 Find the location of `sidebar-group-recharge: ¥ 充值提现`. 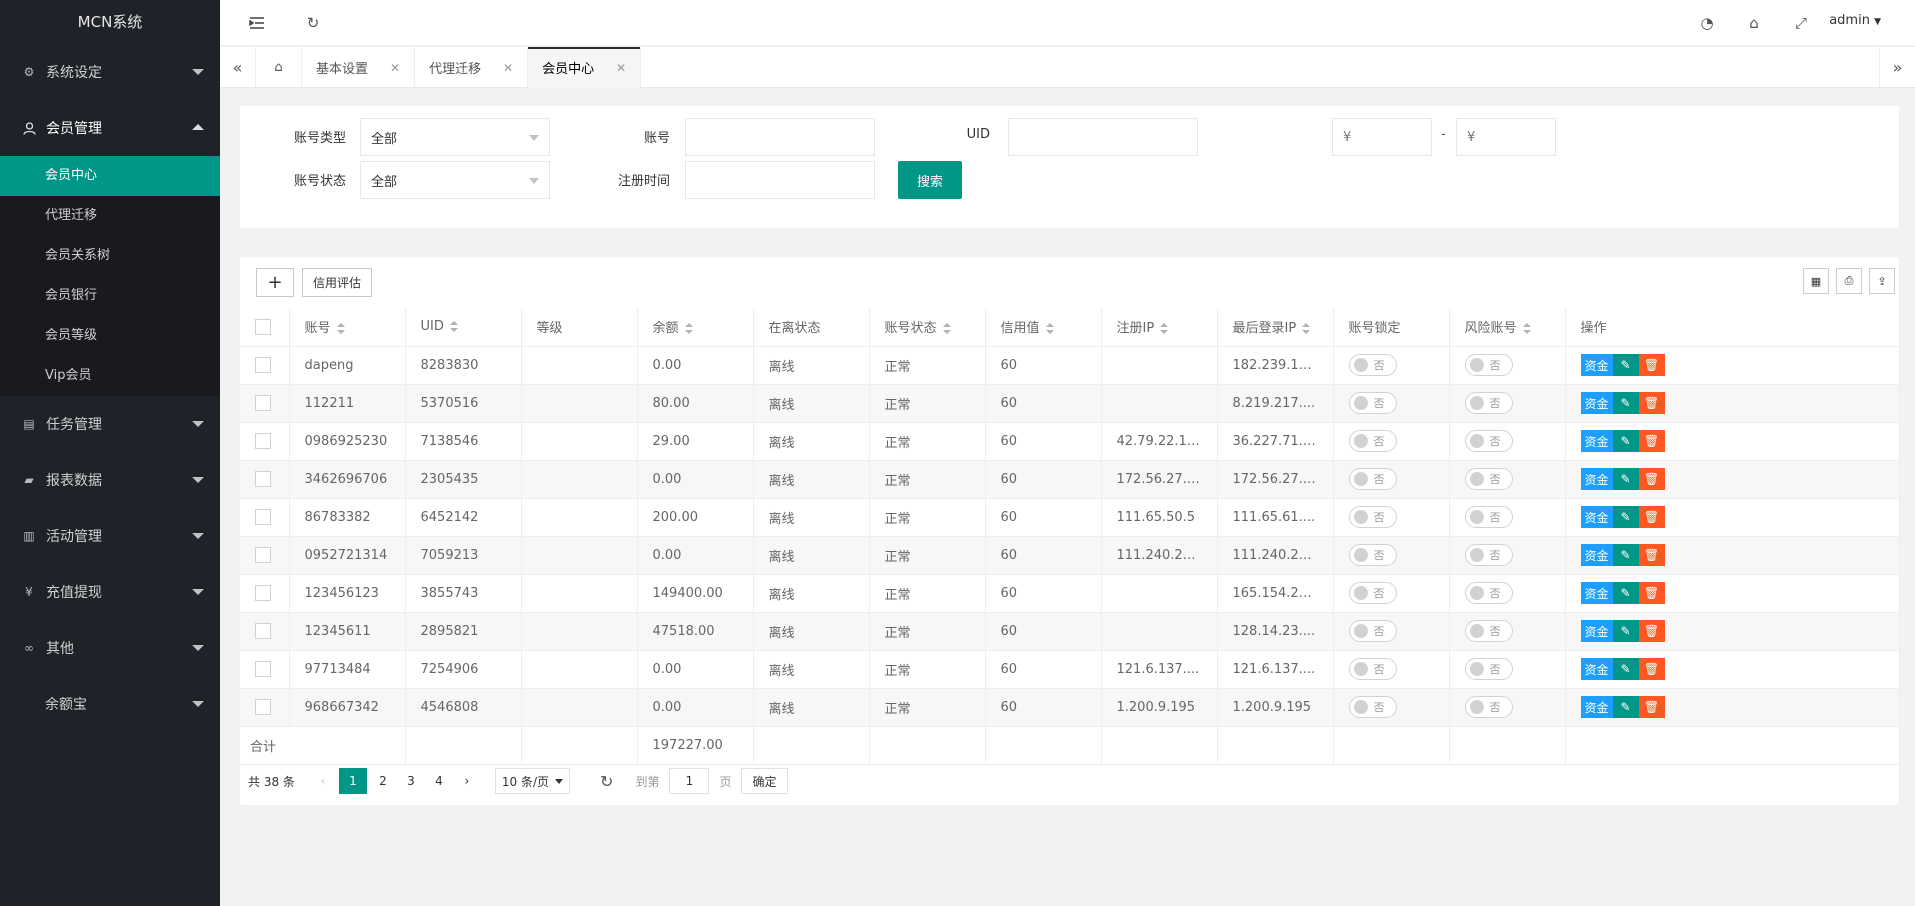

sidebar-group-recharge: ¥ 充值提现 is located at coordinates (110, 592).